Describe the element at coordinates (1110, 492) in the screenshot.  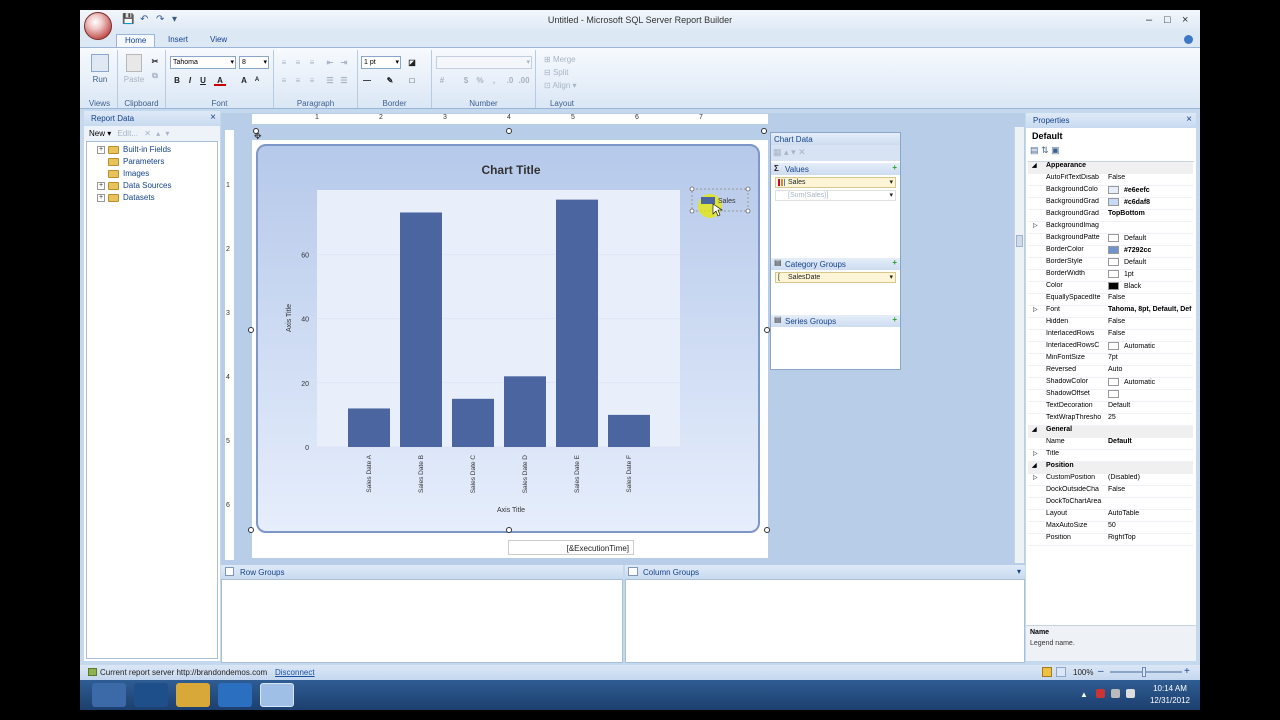
I see `property-row: DockOutsideCha False` at that location.